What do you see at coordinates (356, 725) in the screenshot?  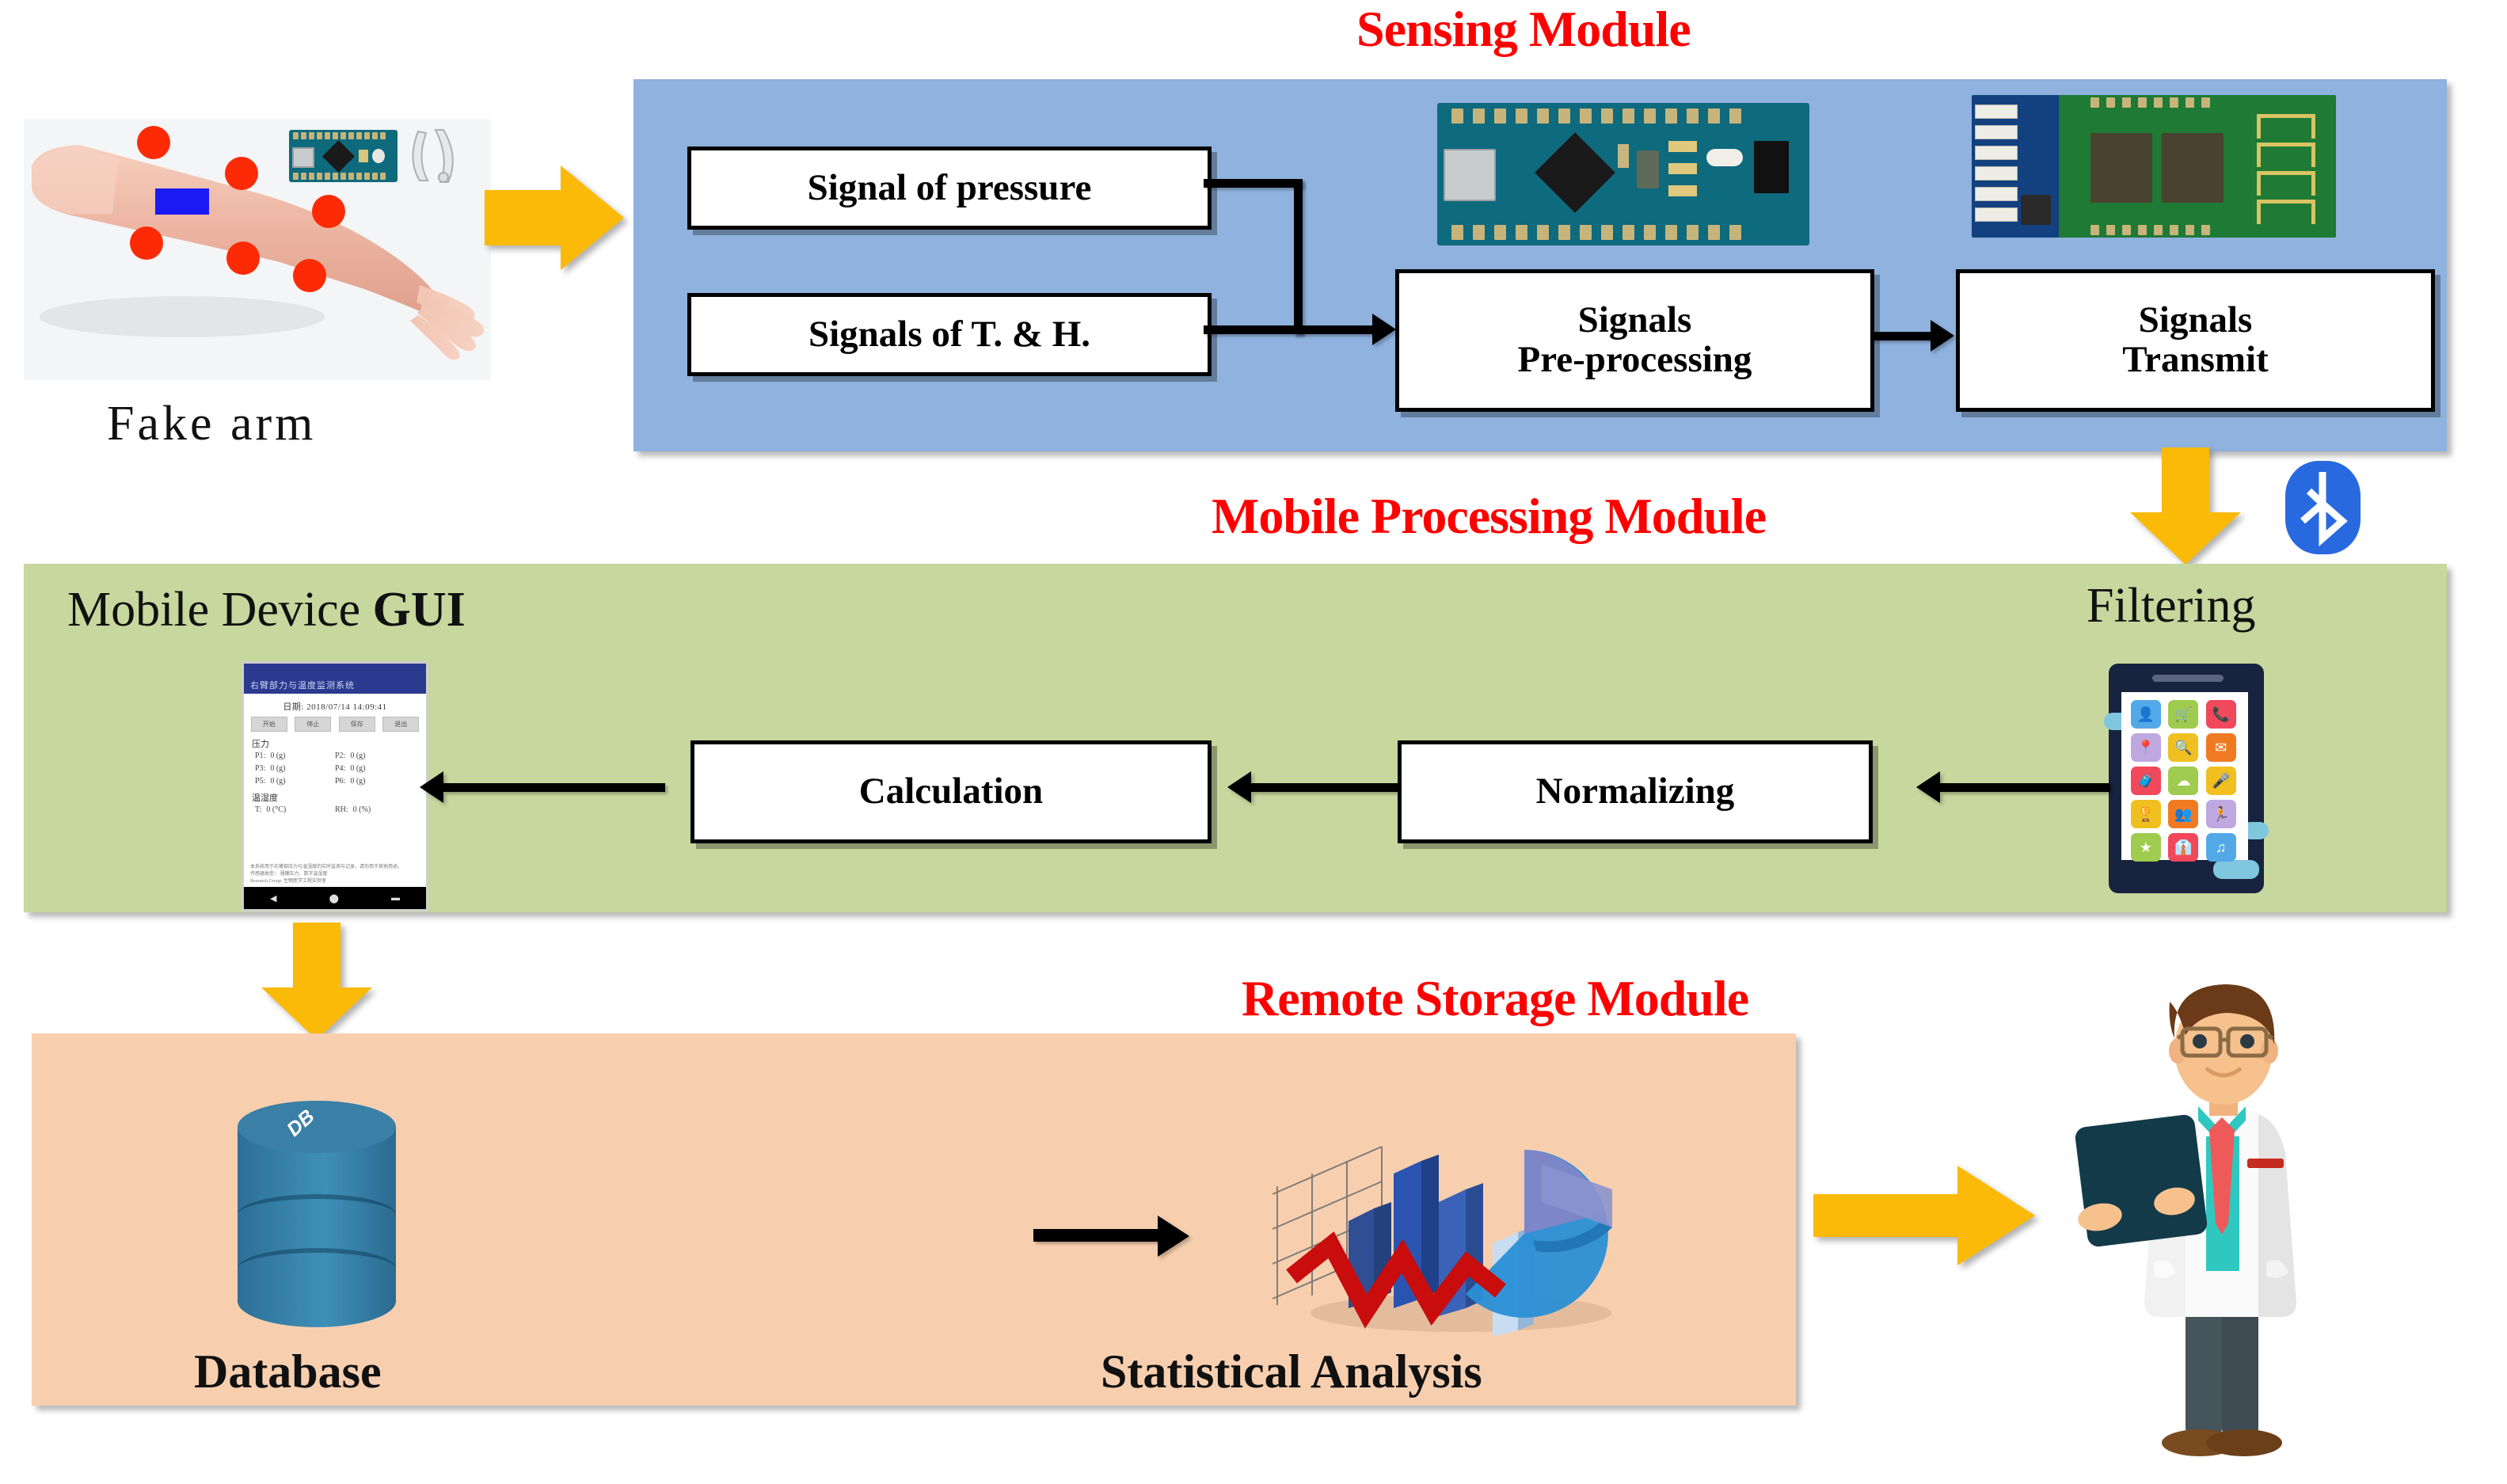 I see `gui-save-button: 保存` at bounding box center [356, 725].